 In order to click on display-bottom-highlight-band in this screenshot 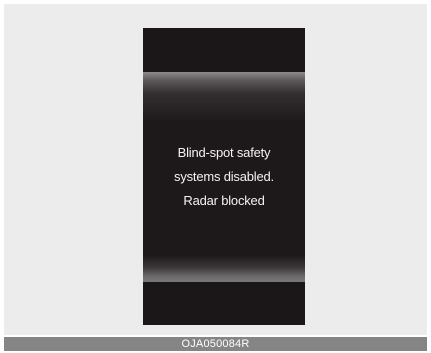, I will do `click(224, 269)`.